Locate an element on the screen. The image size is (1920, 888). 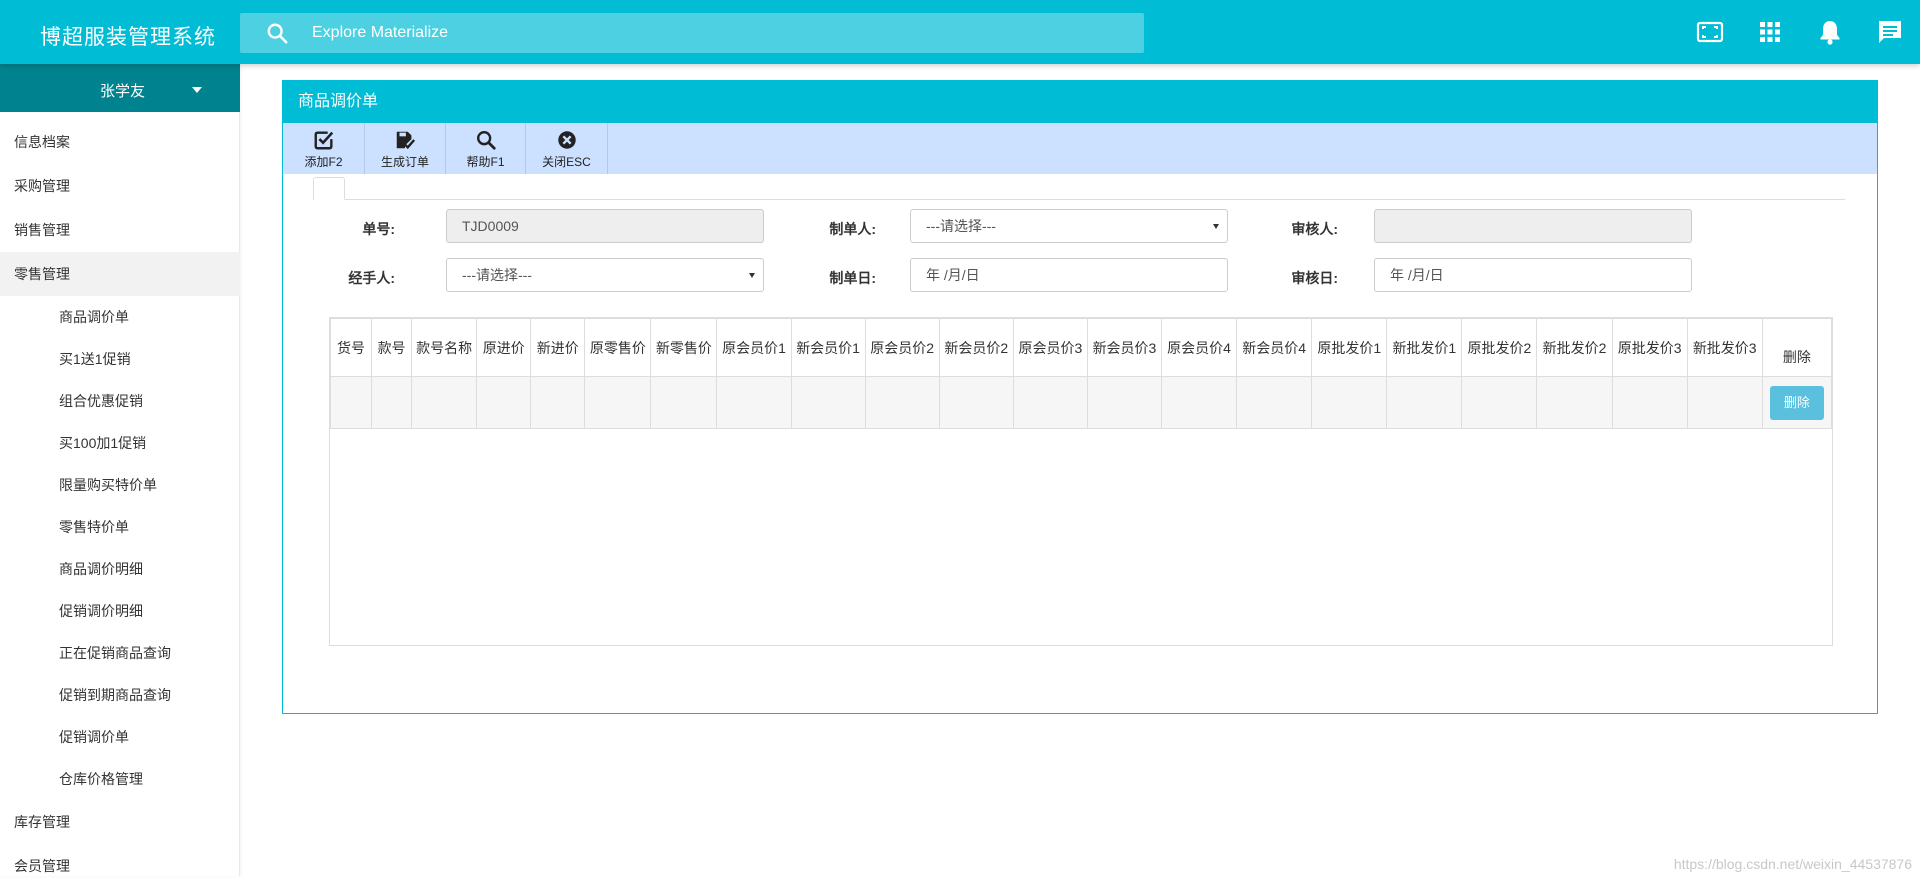
column-header: 新会员价4 is located at coordinates (1274, 348).